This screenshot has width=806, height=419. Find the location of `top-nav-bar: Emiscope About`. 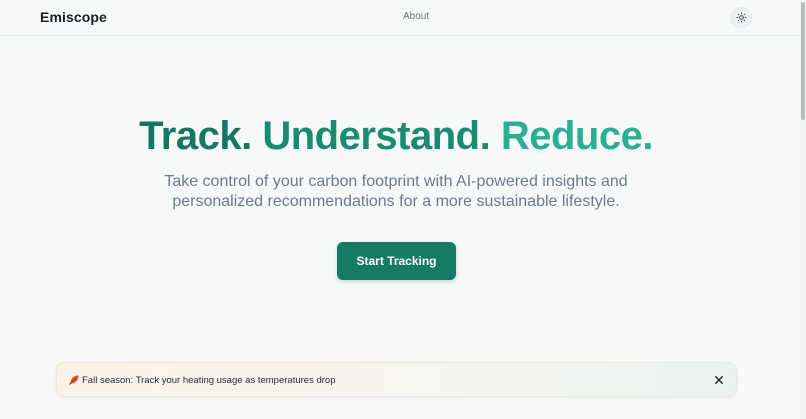

top-nav-bar: Emiscope About is located at coordinates (400, 18).